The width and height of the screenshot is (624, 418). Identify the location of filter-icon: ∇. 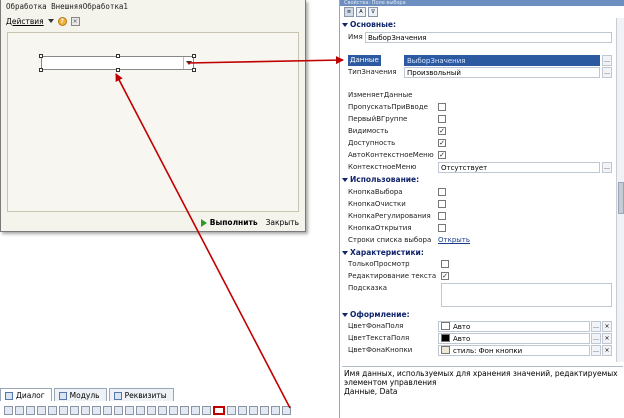
(373, 12).